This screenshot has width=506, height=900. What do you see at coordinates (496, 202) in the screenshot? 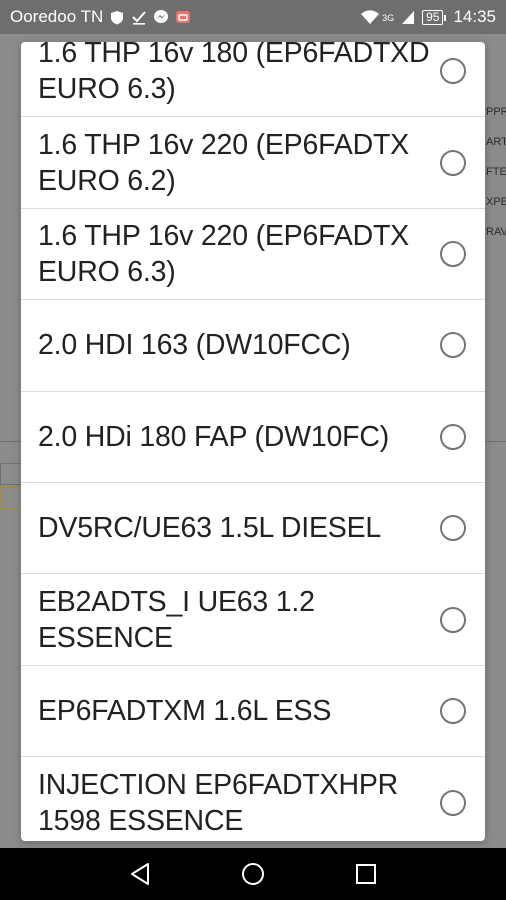
I see `background-text: XPE` at bounding box center [496, 202].